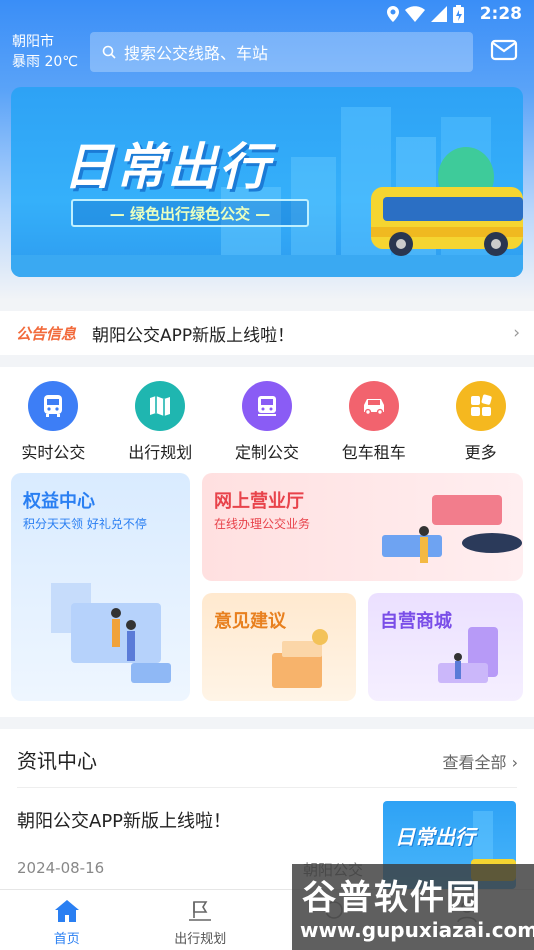 This screenshot has height=950, width=534. I want to click on banner-title: 日常出行, so click(167, 167).